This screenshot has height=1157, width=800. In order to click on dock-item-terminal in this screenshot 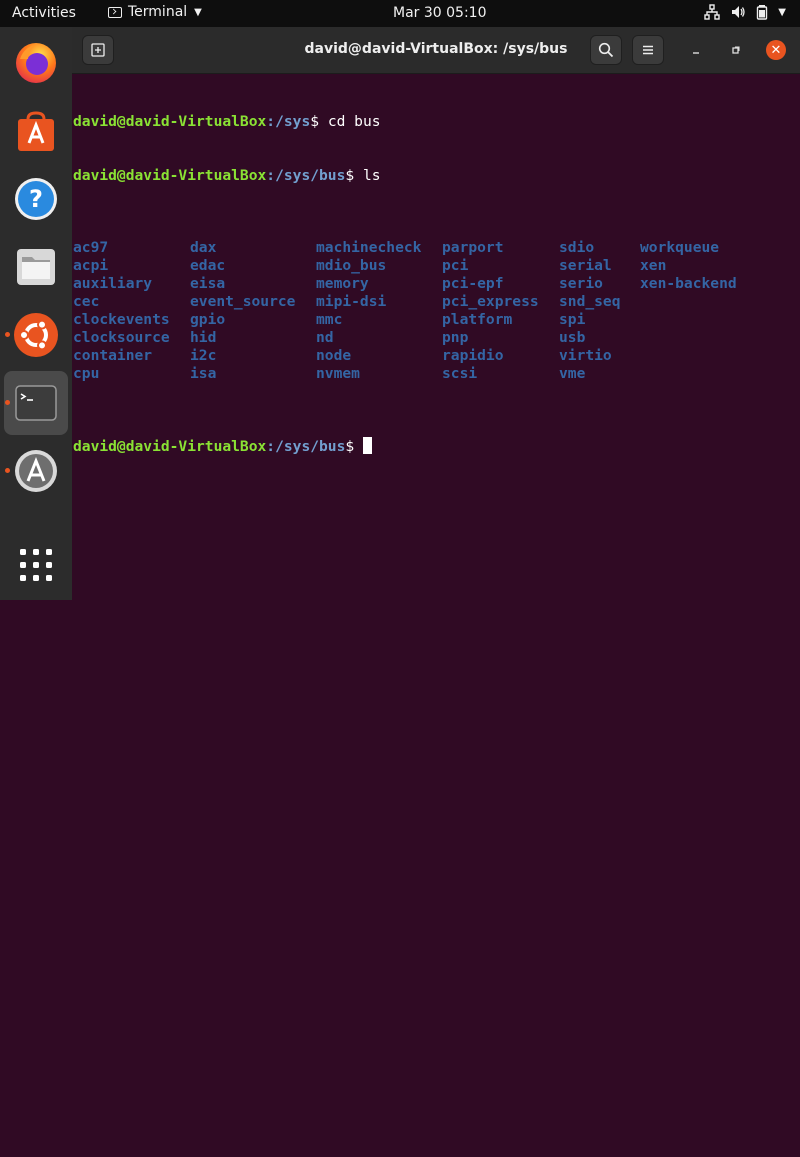, I will do `click(36, 403)`.